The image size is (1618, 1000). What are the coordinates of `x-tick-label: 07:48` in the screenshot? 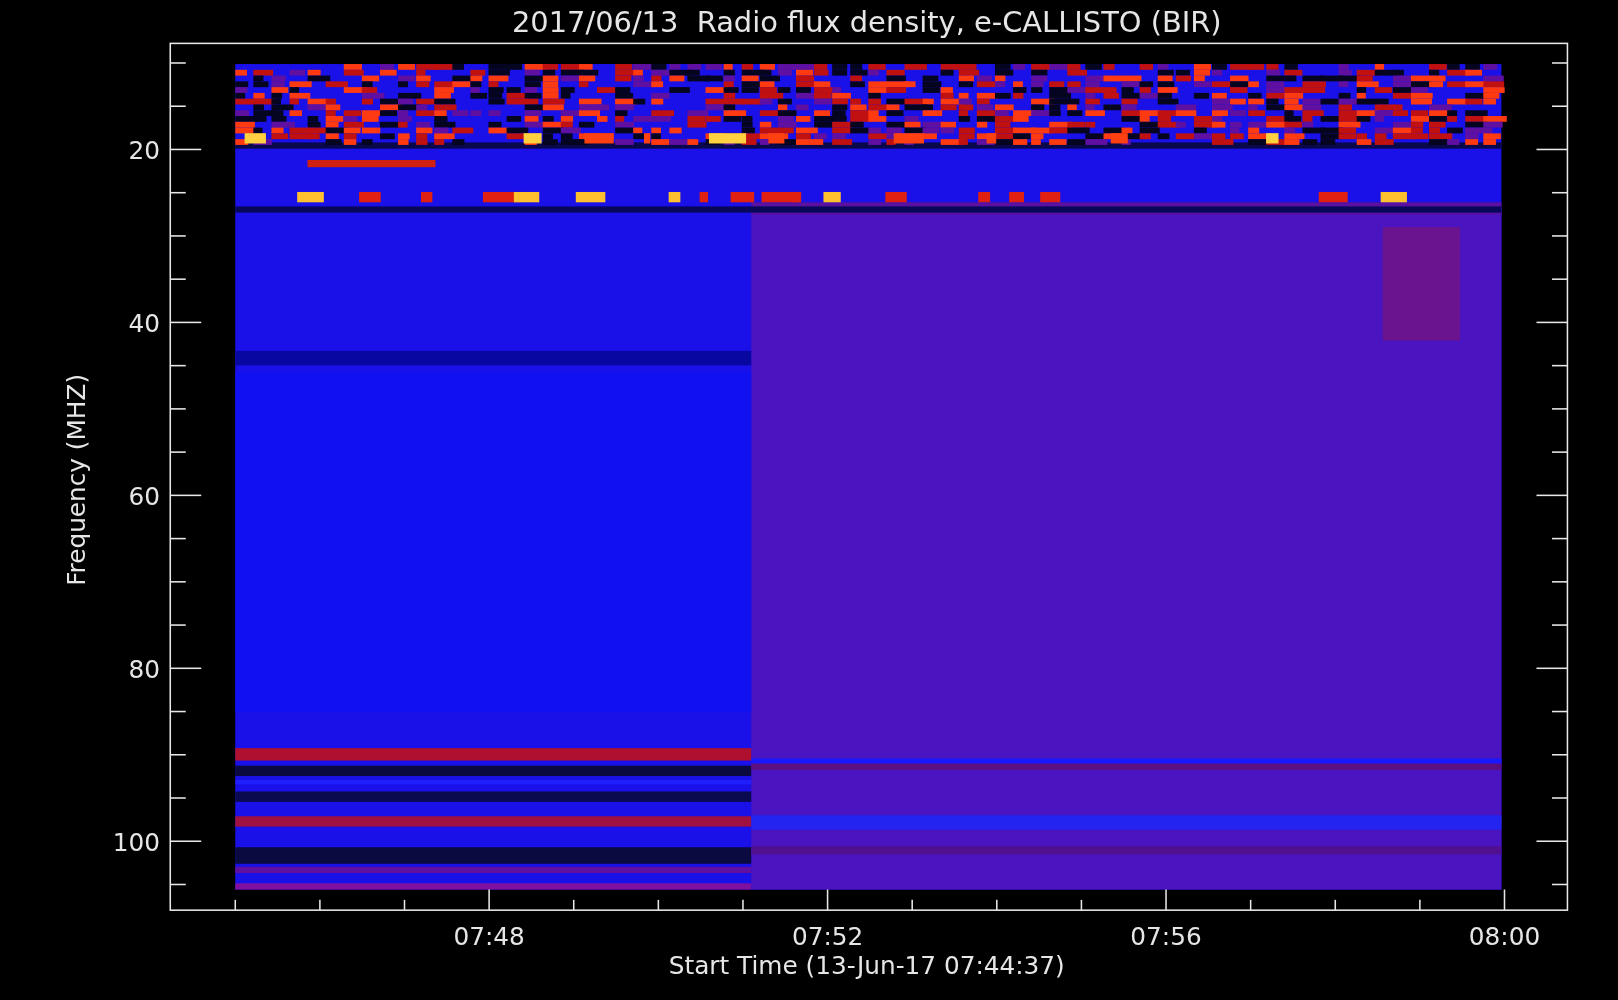 It's located at (489, 937).